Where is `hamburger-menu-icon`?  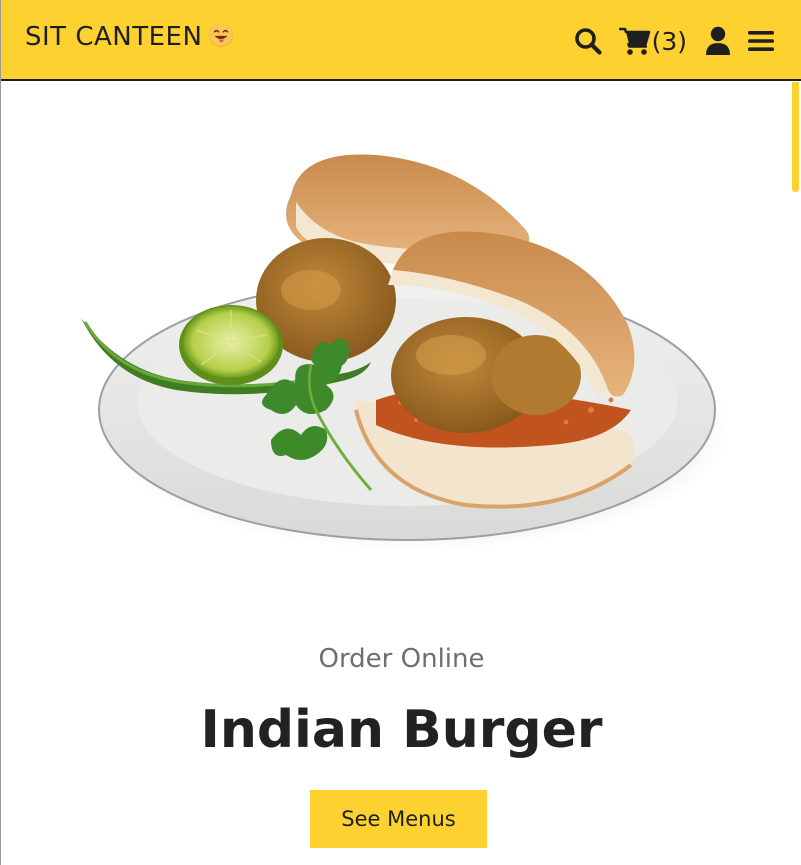 hamburger-menu-icon is located at coordinates (761, 41).